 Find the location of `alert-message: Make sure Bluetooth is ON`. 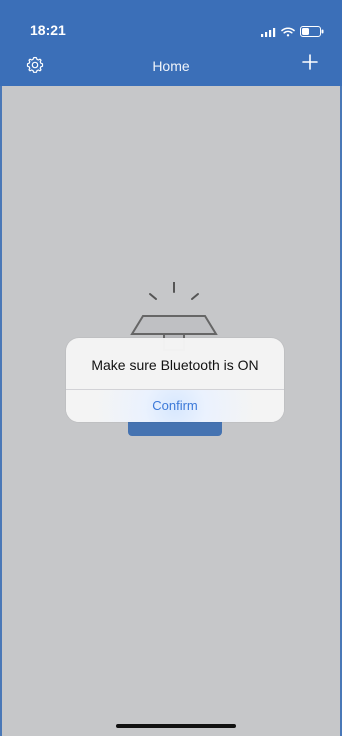

alert-message: Make sure Bluetooth is ON is located at coordinates (175, 365).